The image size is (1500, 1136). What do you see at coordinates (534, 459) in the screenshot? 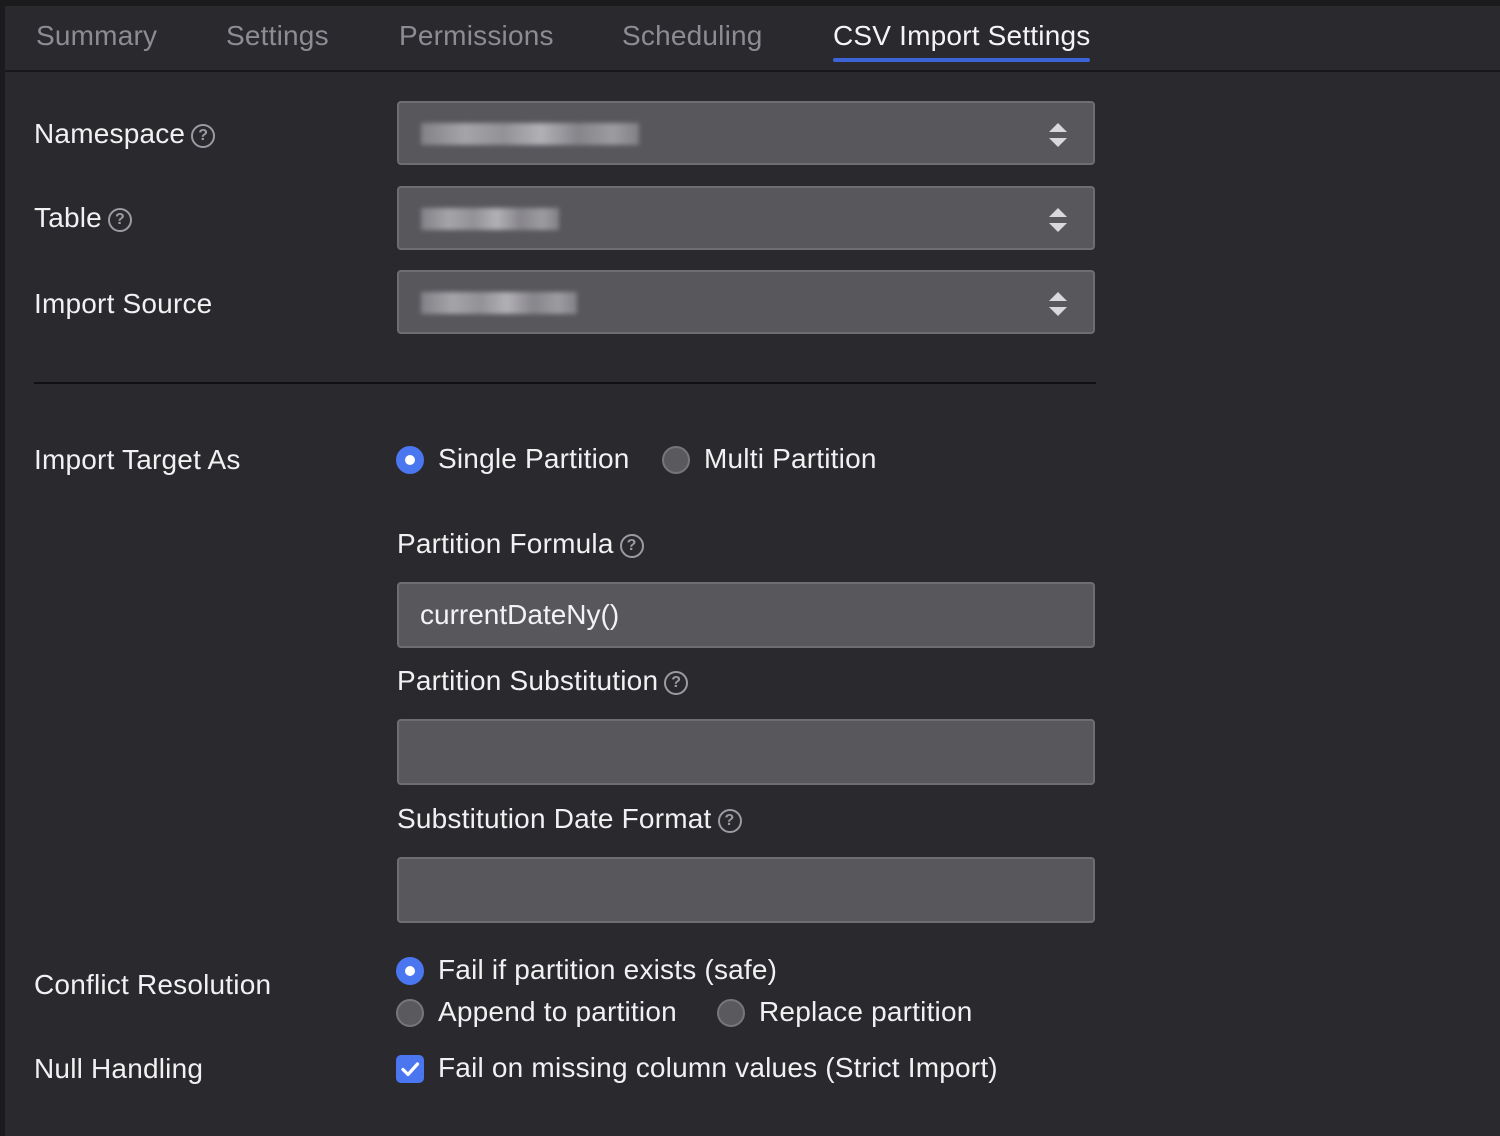
I see `single-partition-label: Single Partition` at bounding box center [534, 459].